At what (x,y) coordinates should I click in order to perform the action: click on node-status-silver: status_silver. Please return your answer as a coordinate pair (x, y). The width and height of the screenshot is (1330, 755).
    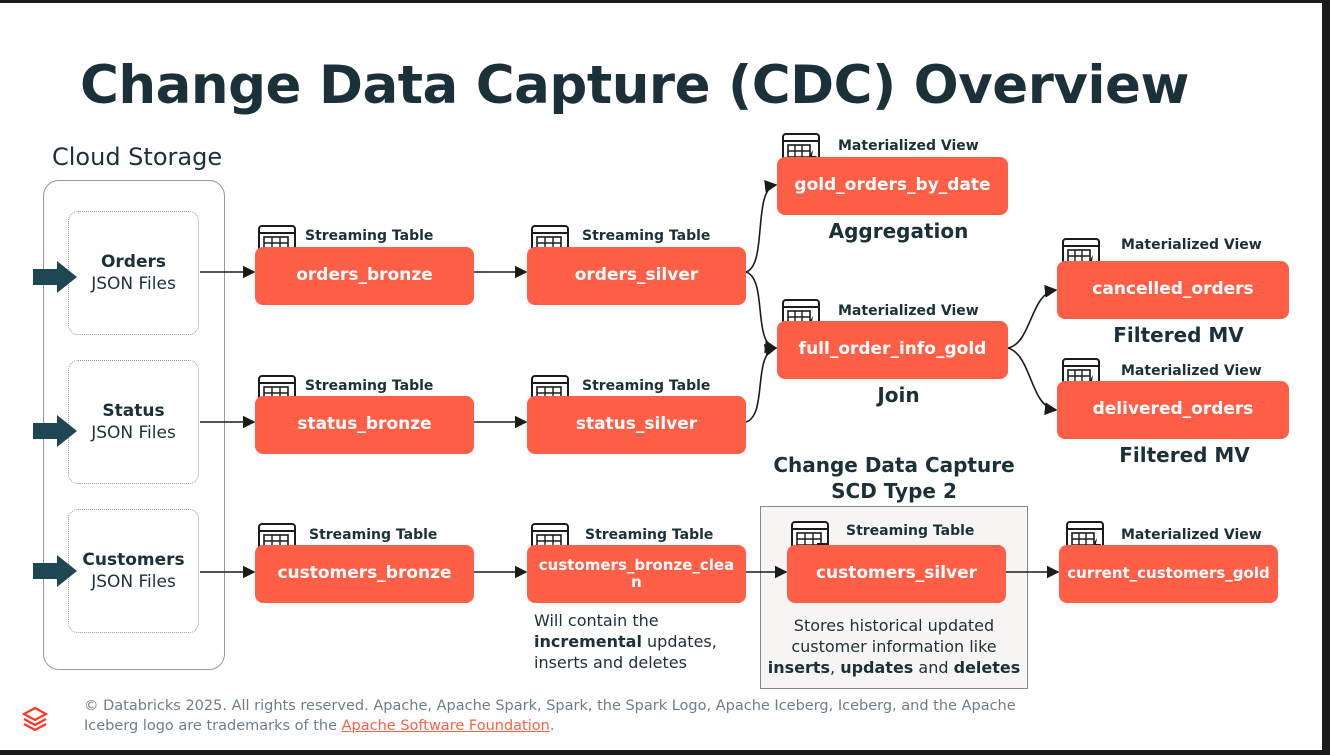
    Looking at the image, I should click on (636, 425).